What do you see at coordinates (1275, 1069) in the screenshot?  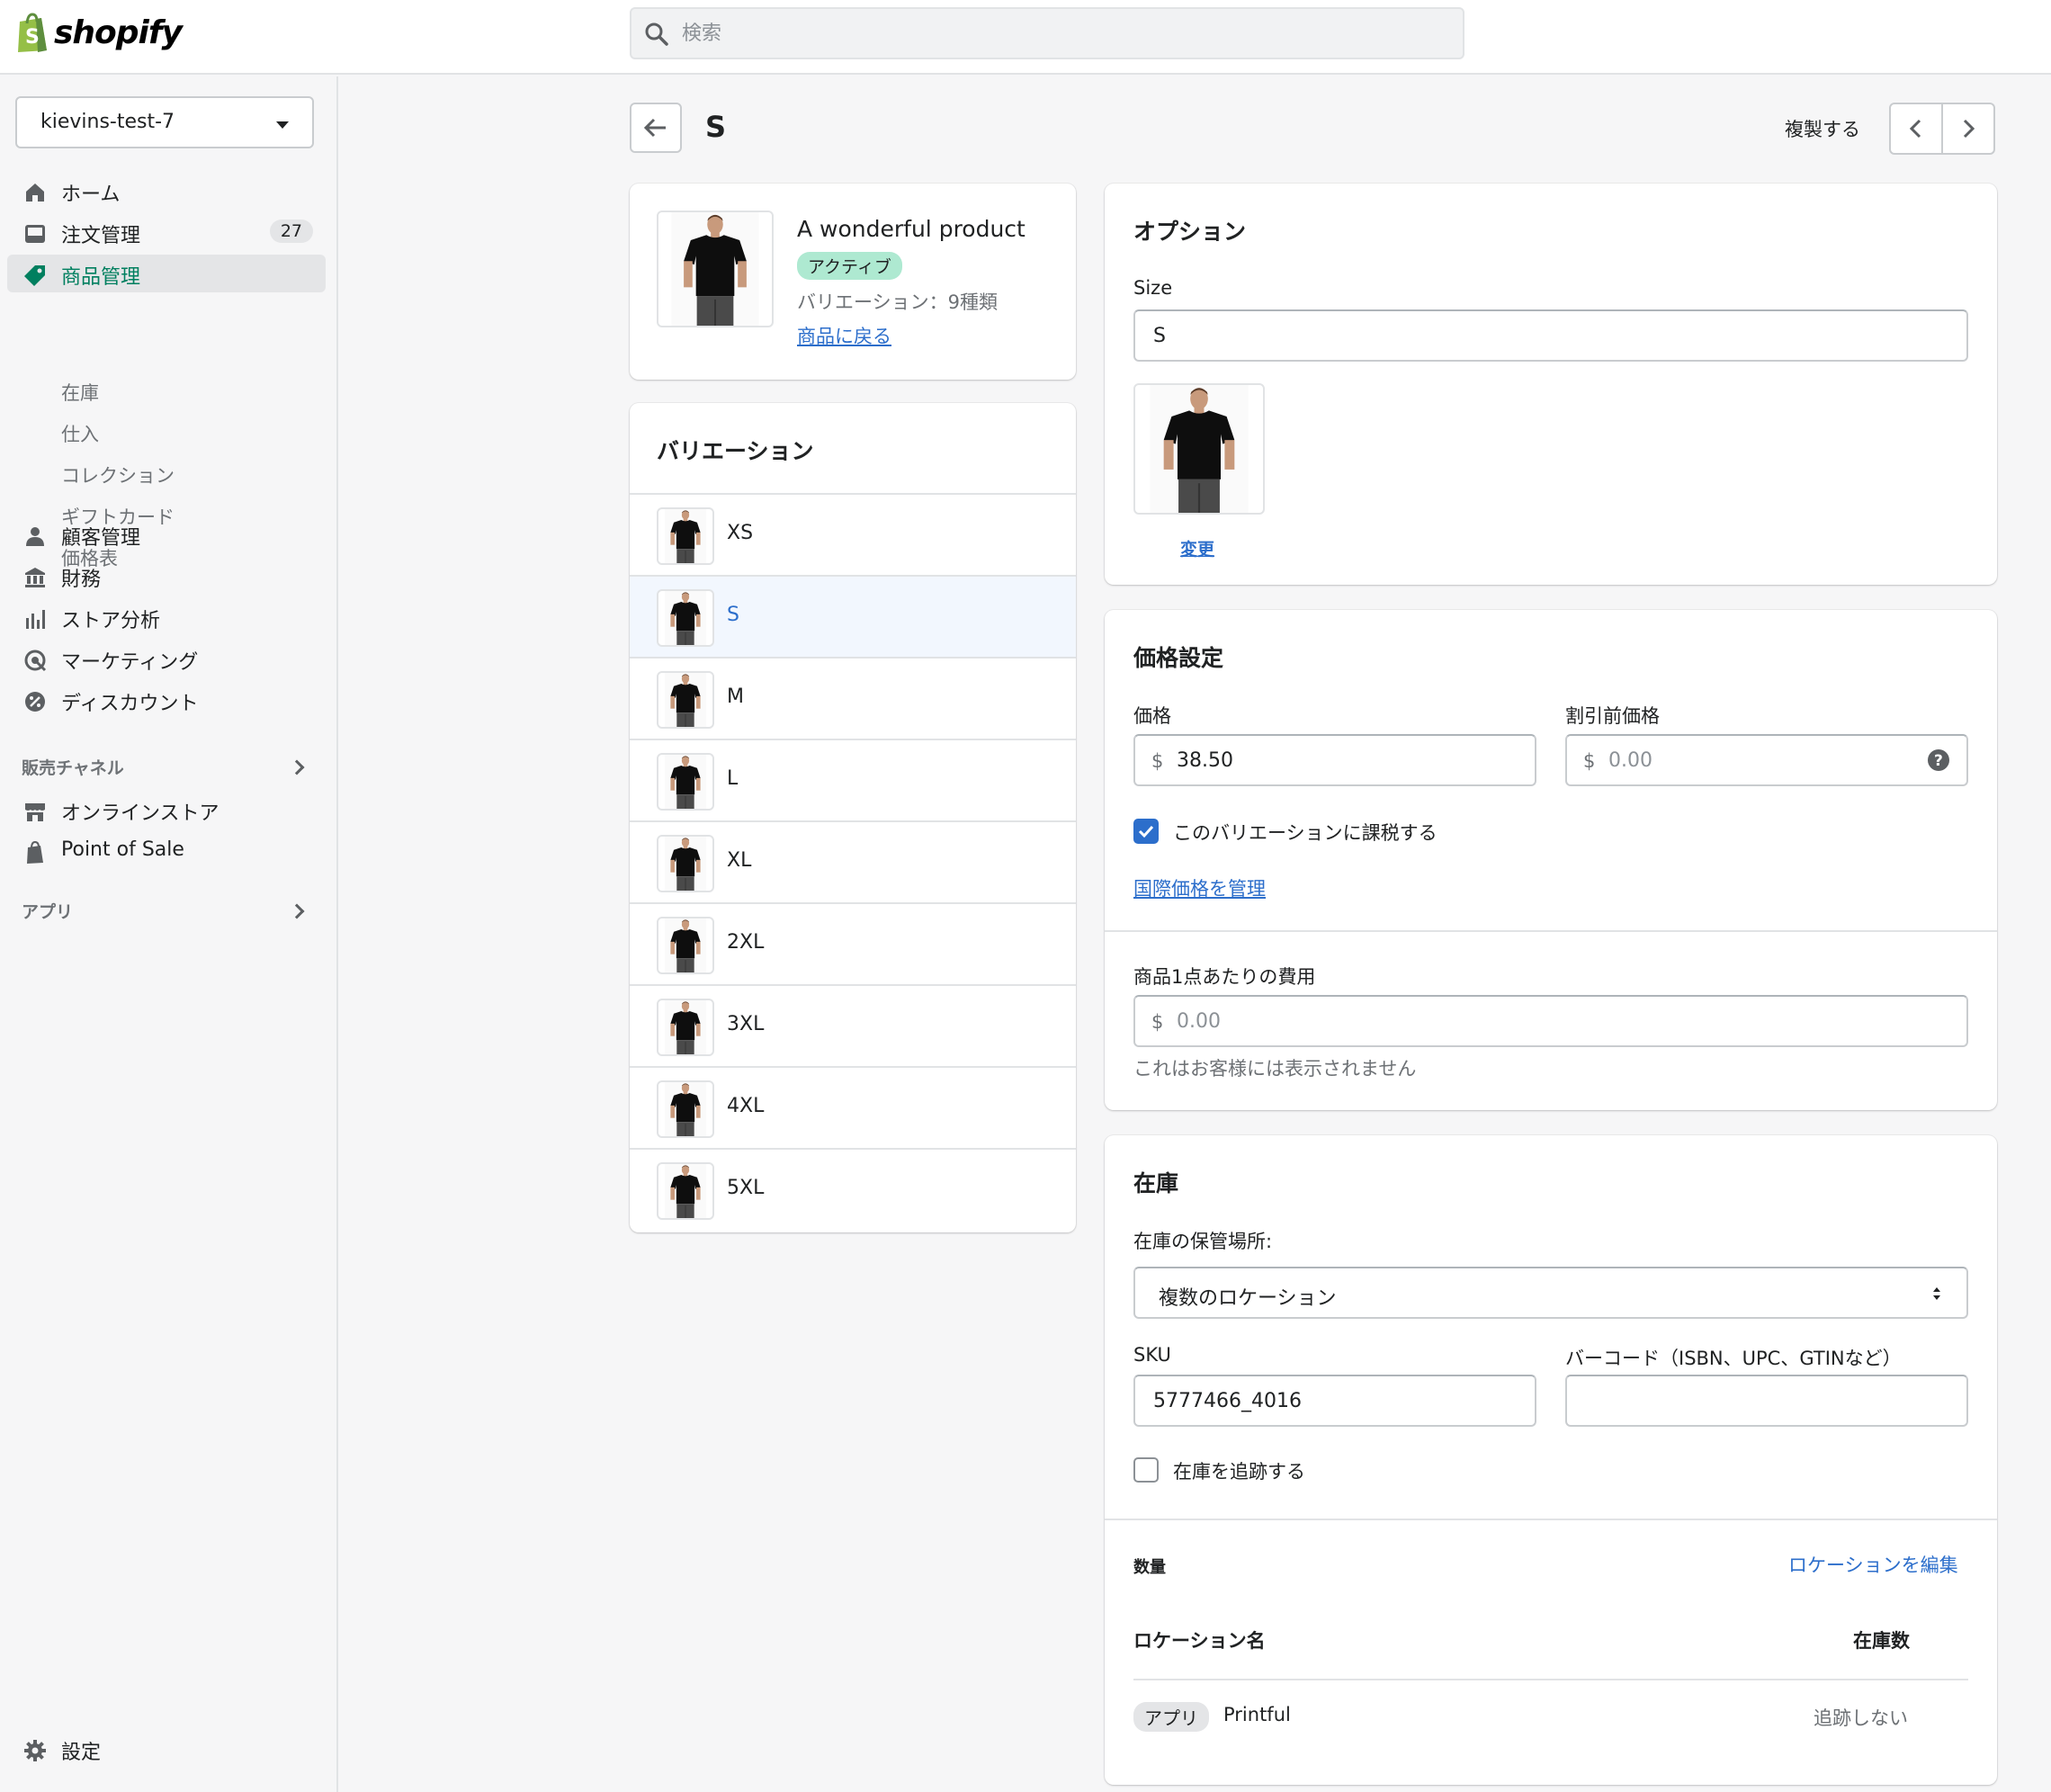 I see `cost-help-text: これはお客様には表示されません` at bounding box center [1275, 1069].